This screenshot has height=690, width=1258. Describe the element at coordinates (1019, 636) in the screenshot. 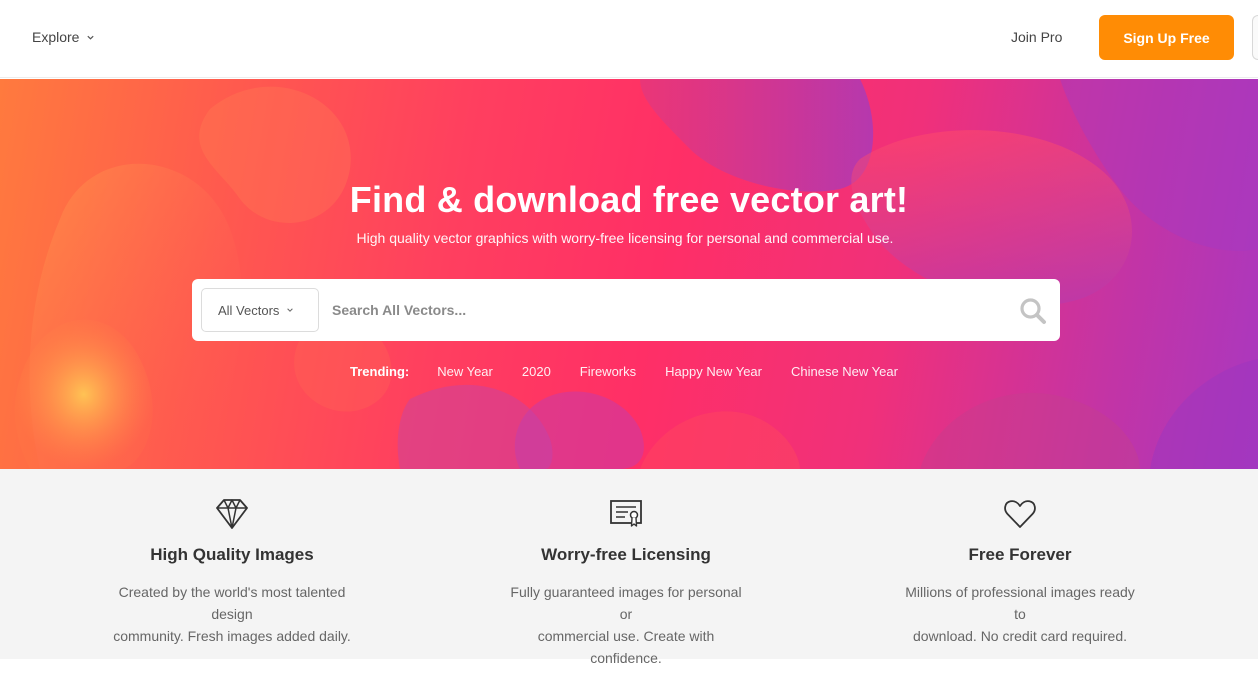

I see `feature-desc-line: download. No credit card required.` at that location.